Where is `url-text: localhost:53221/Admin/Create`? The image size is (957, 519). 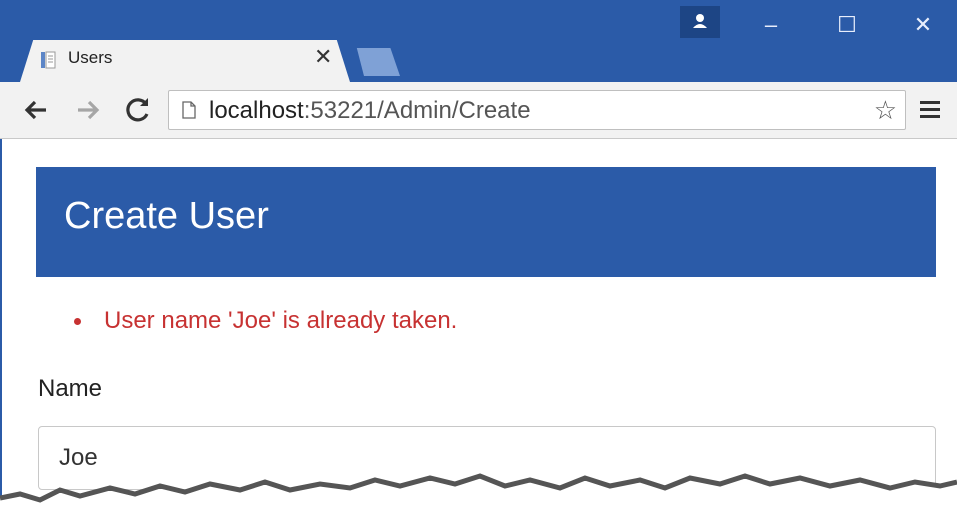
url-text: localhost:53221/Admin/Create is located at coordinates (370, 111).